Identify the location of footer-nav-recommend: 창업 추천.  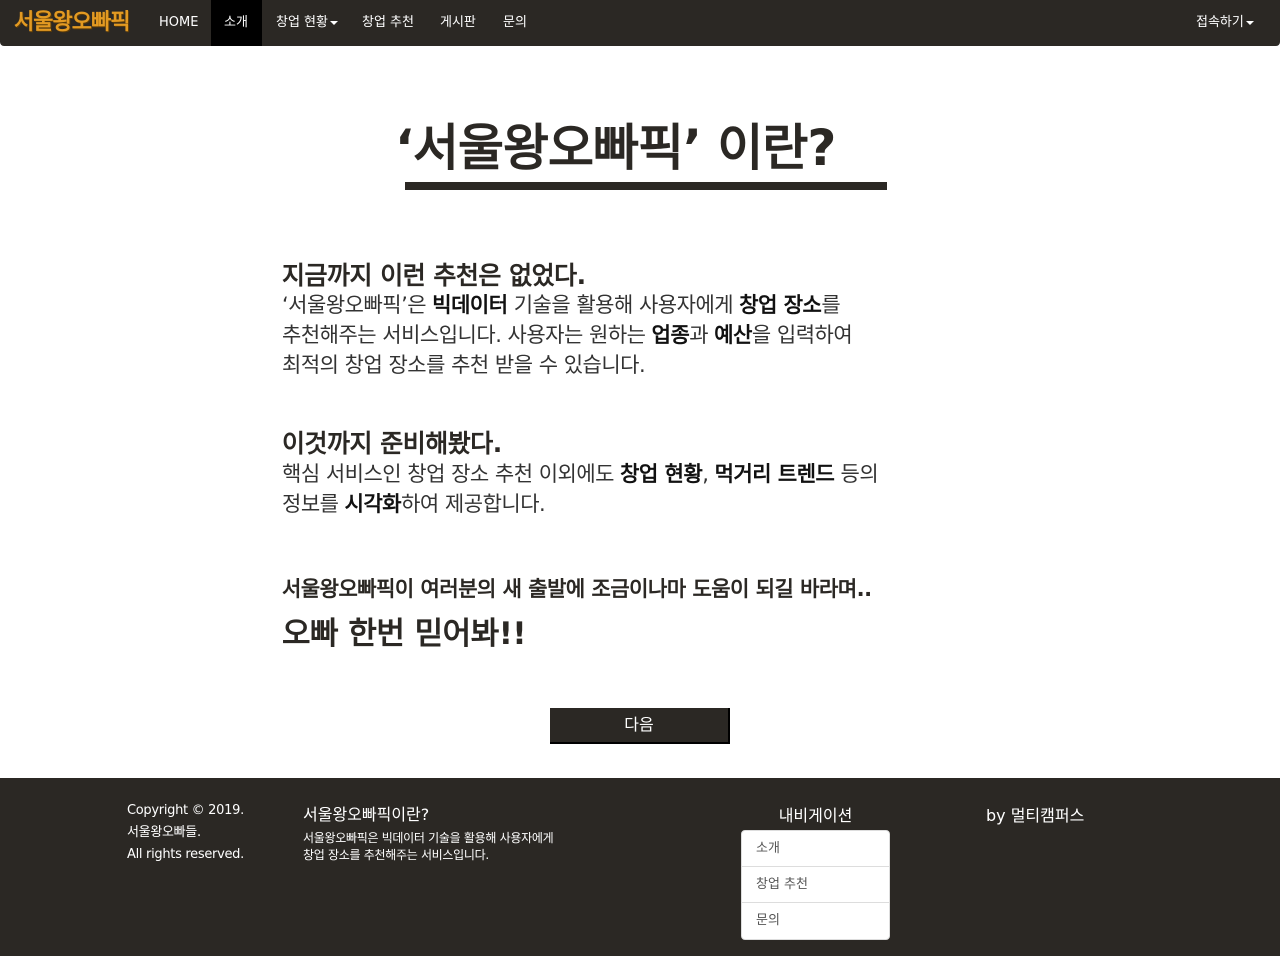
(815, 885).